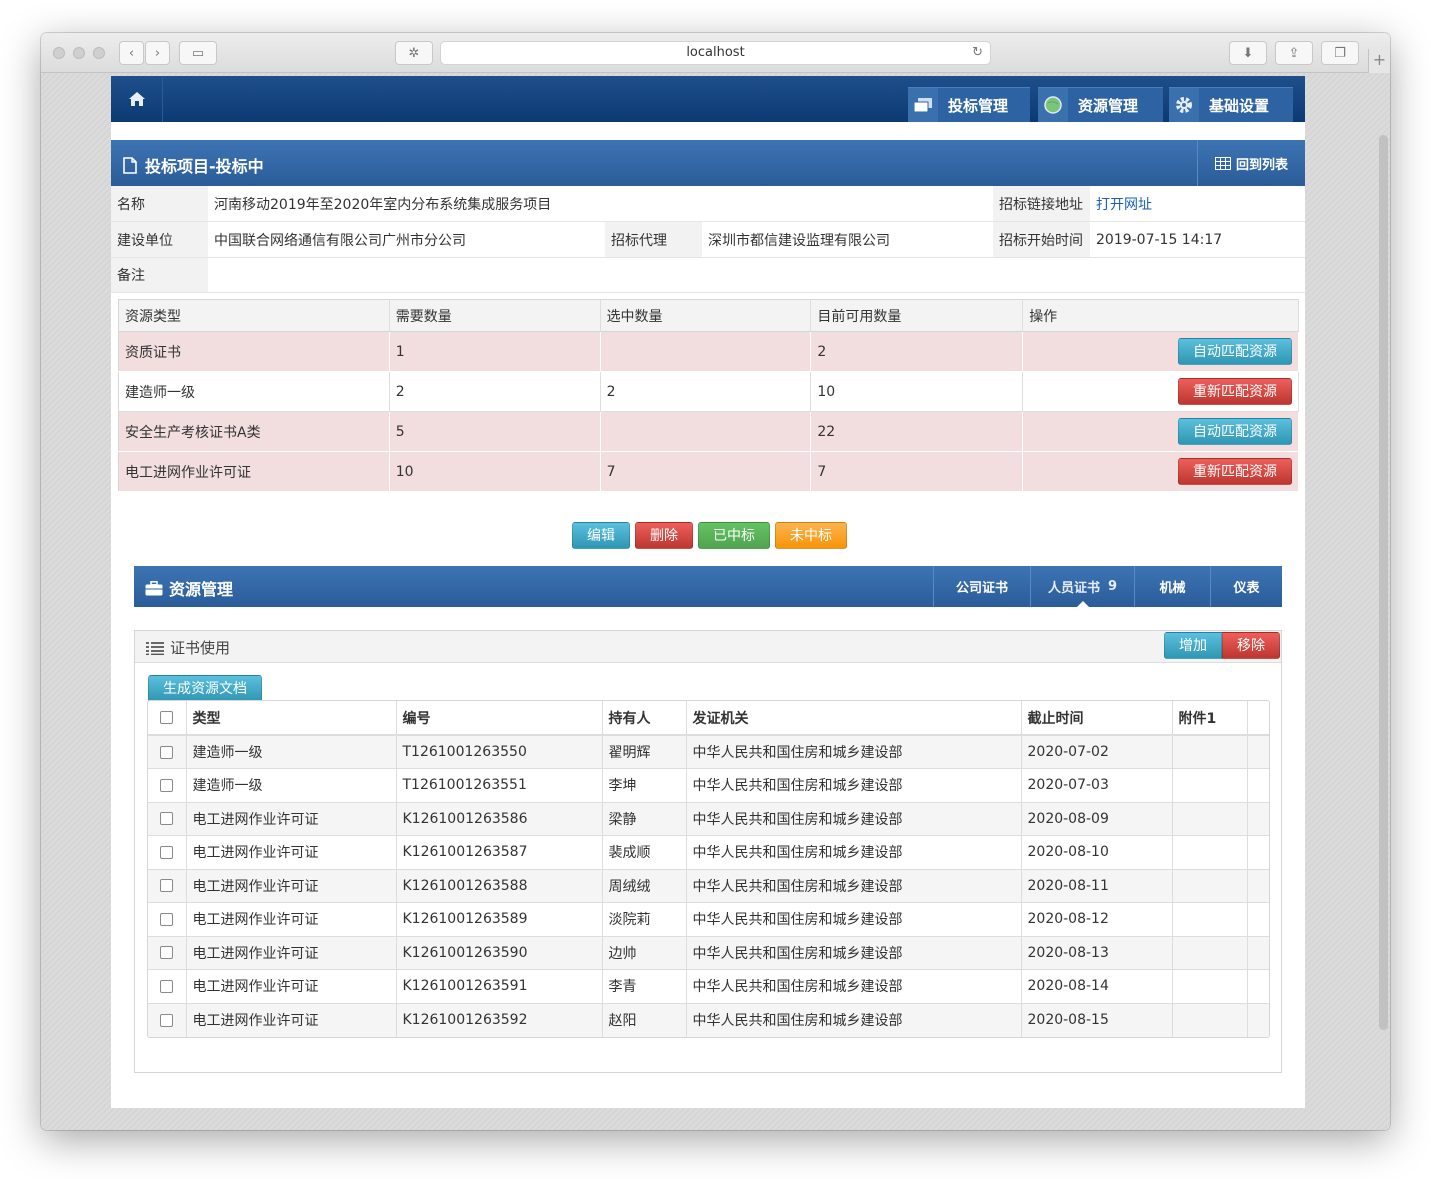 Image resolution: width=1431 pixels, height=1179 pixels. Describe the element at coordinates (1097, 1020) in the screenshot. I see `cert-expiry: 2020-08-15` at that location.